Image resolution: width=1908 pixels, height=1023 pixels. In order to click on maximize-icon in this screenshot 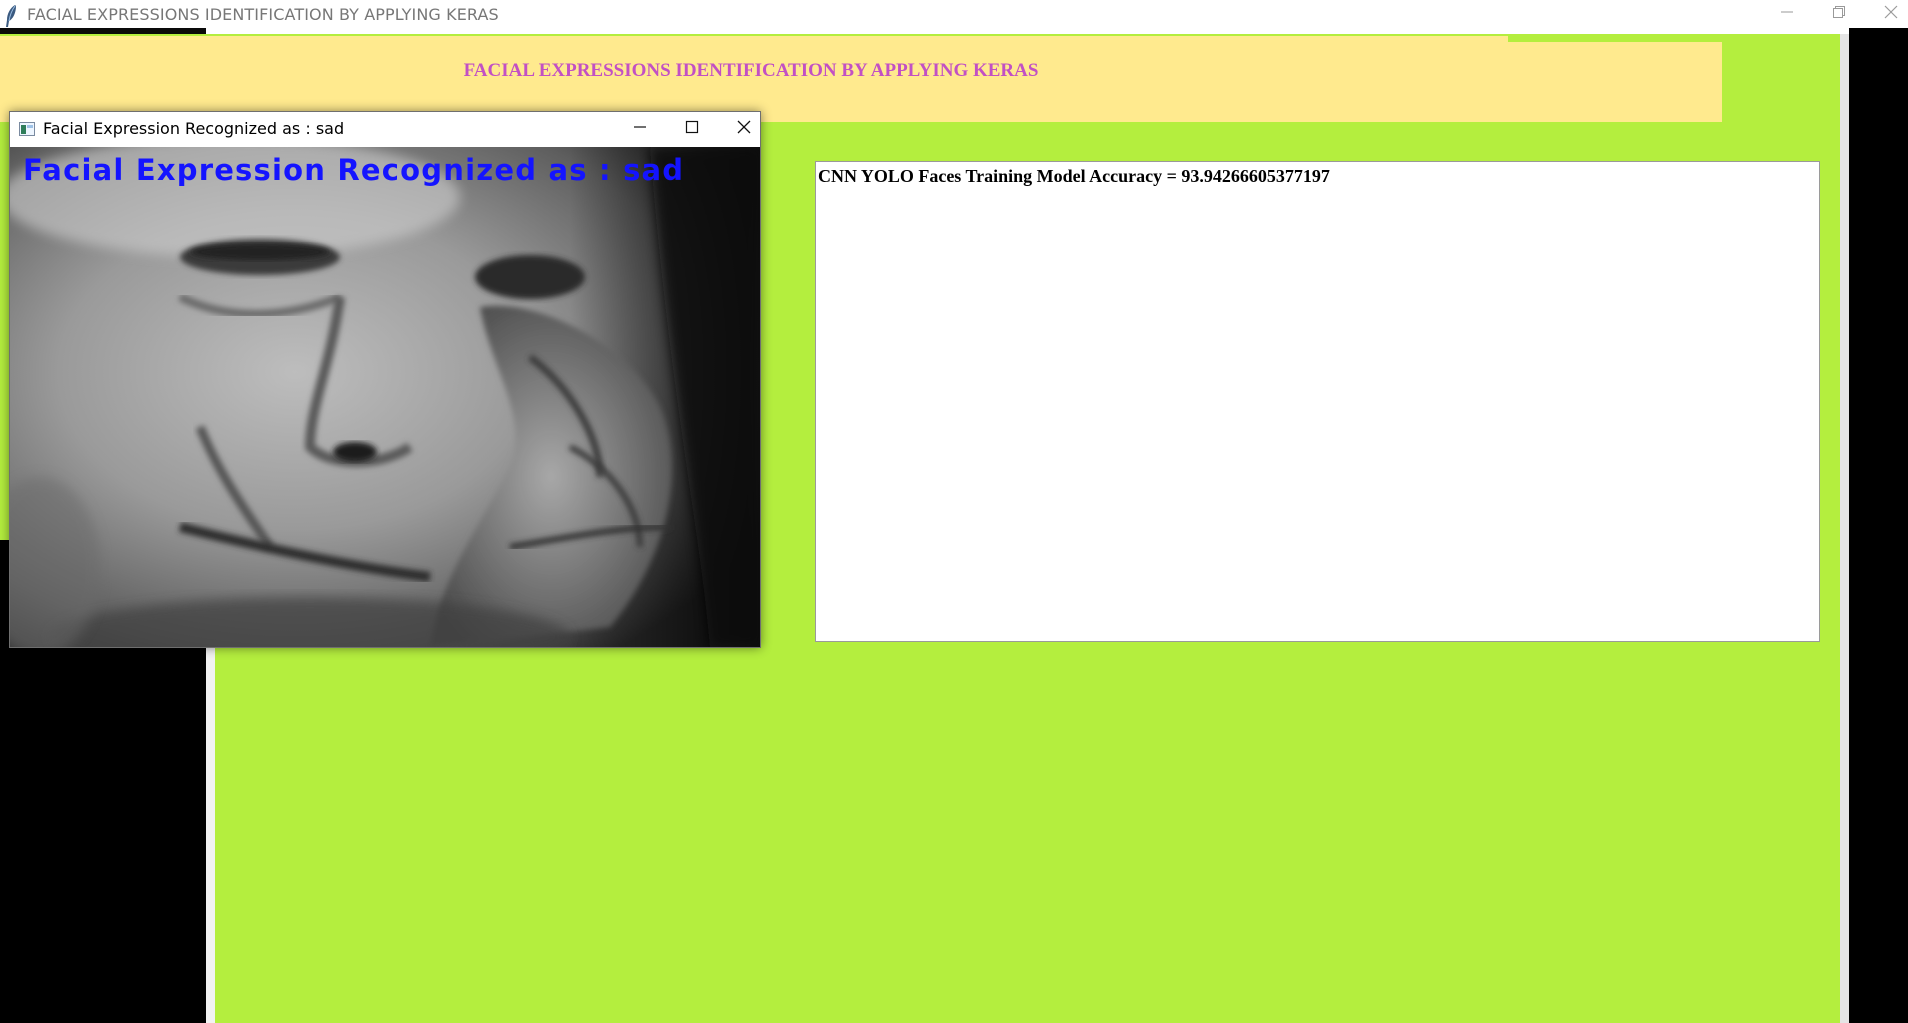, I will do `click(692, 129)`.